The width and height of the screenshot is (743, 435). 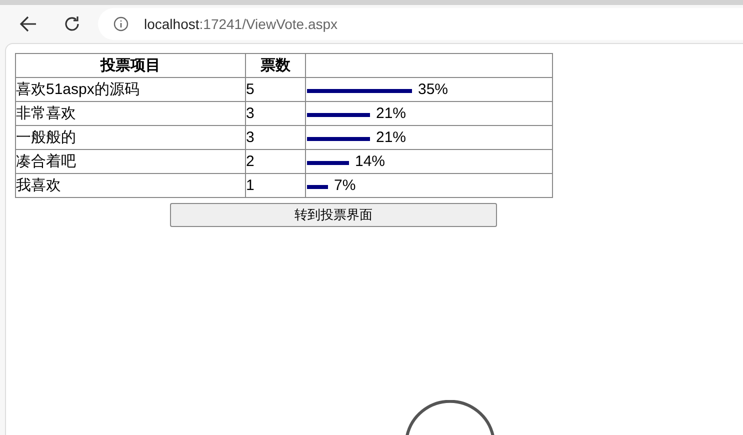 What do you see at coordinates (276, 66) in the screenshot?
I see `column-header: 票数` at bounding box center [276, 66].